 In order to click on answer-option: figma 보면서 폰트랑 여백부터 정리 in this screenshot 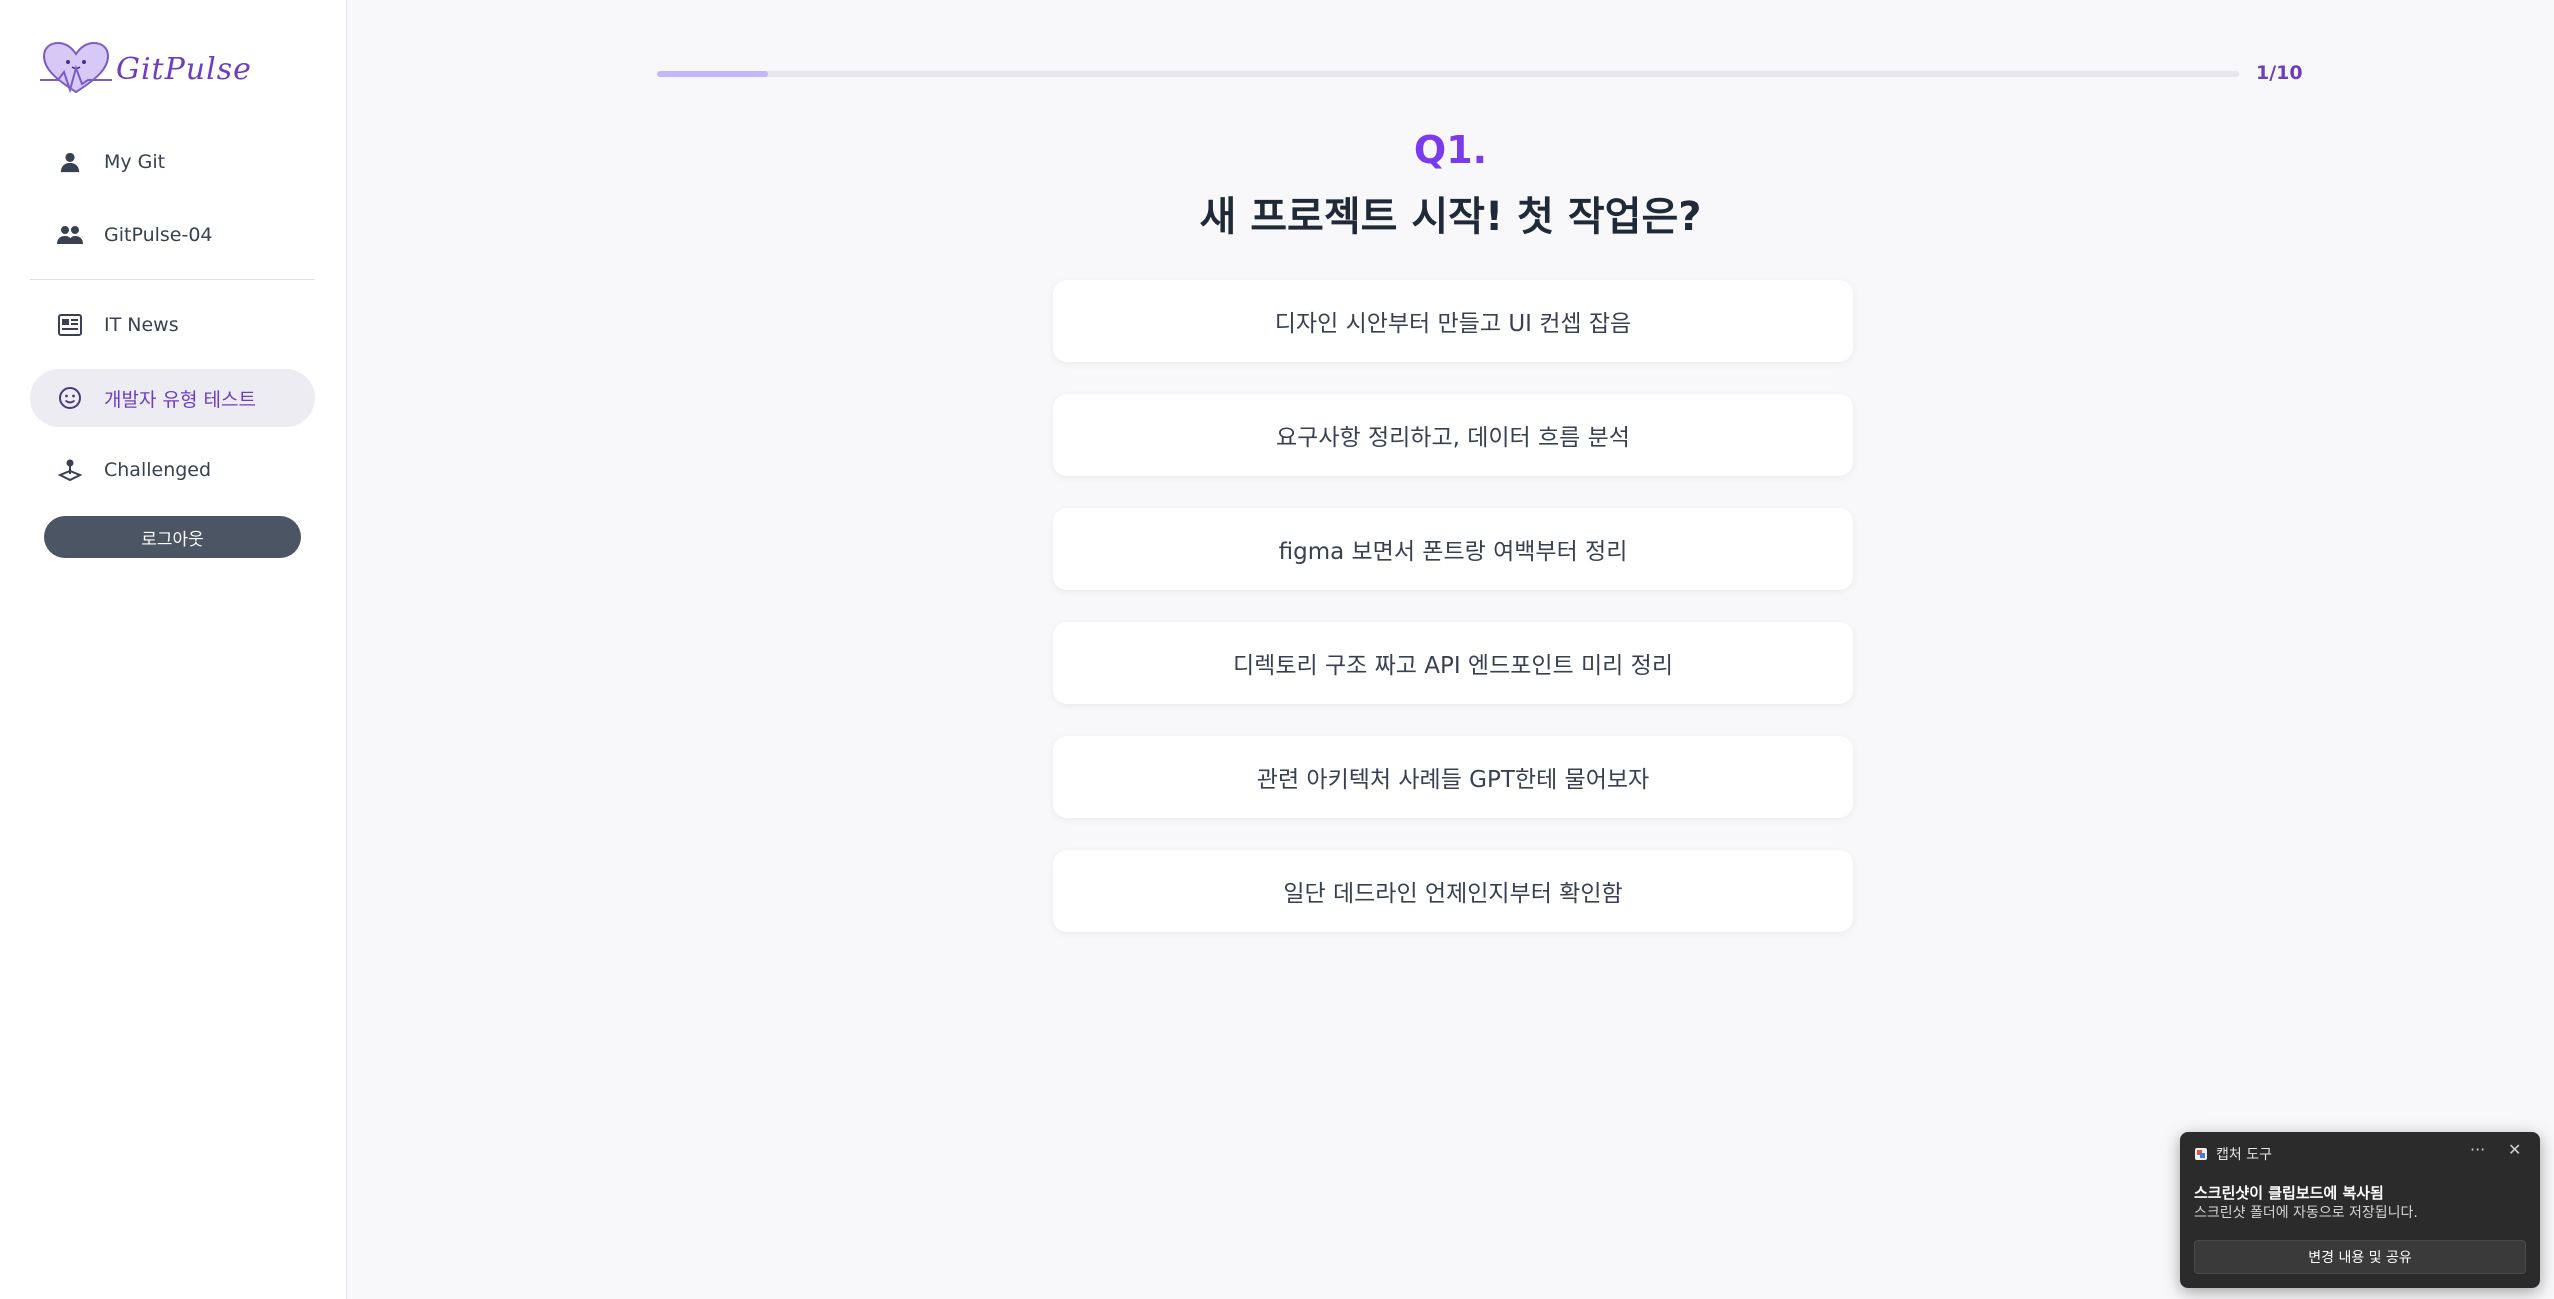, I will do `click(1453, 549)`.